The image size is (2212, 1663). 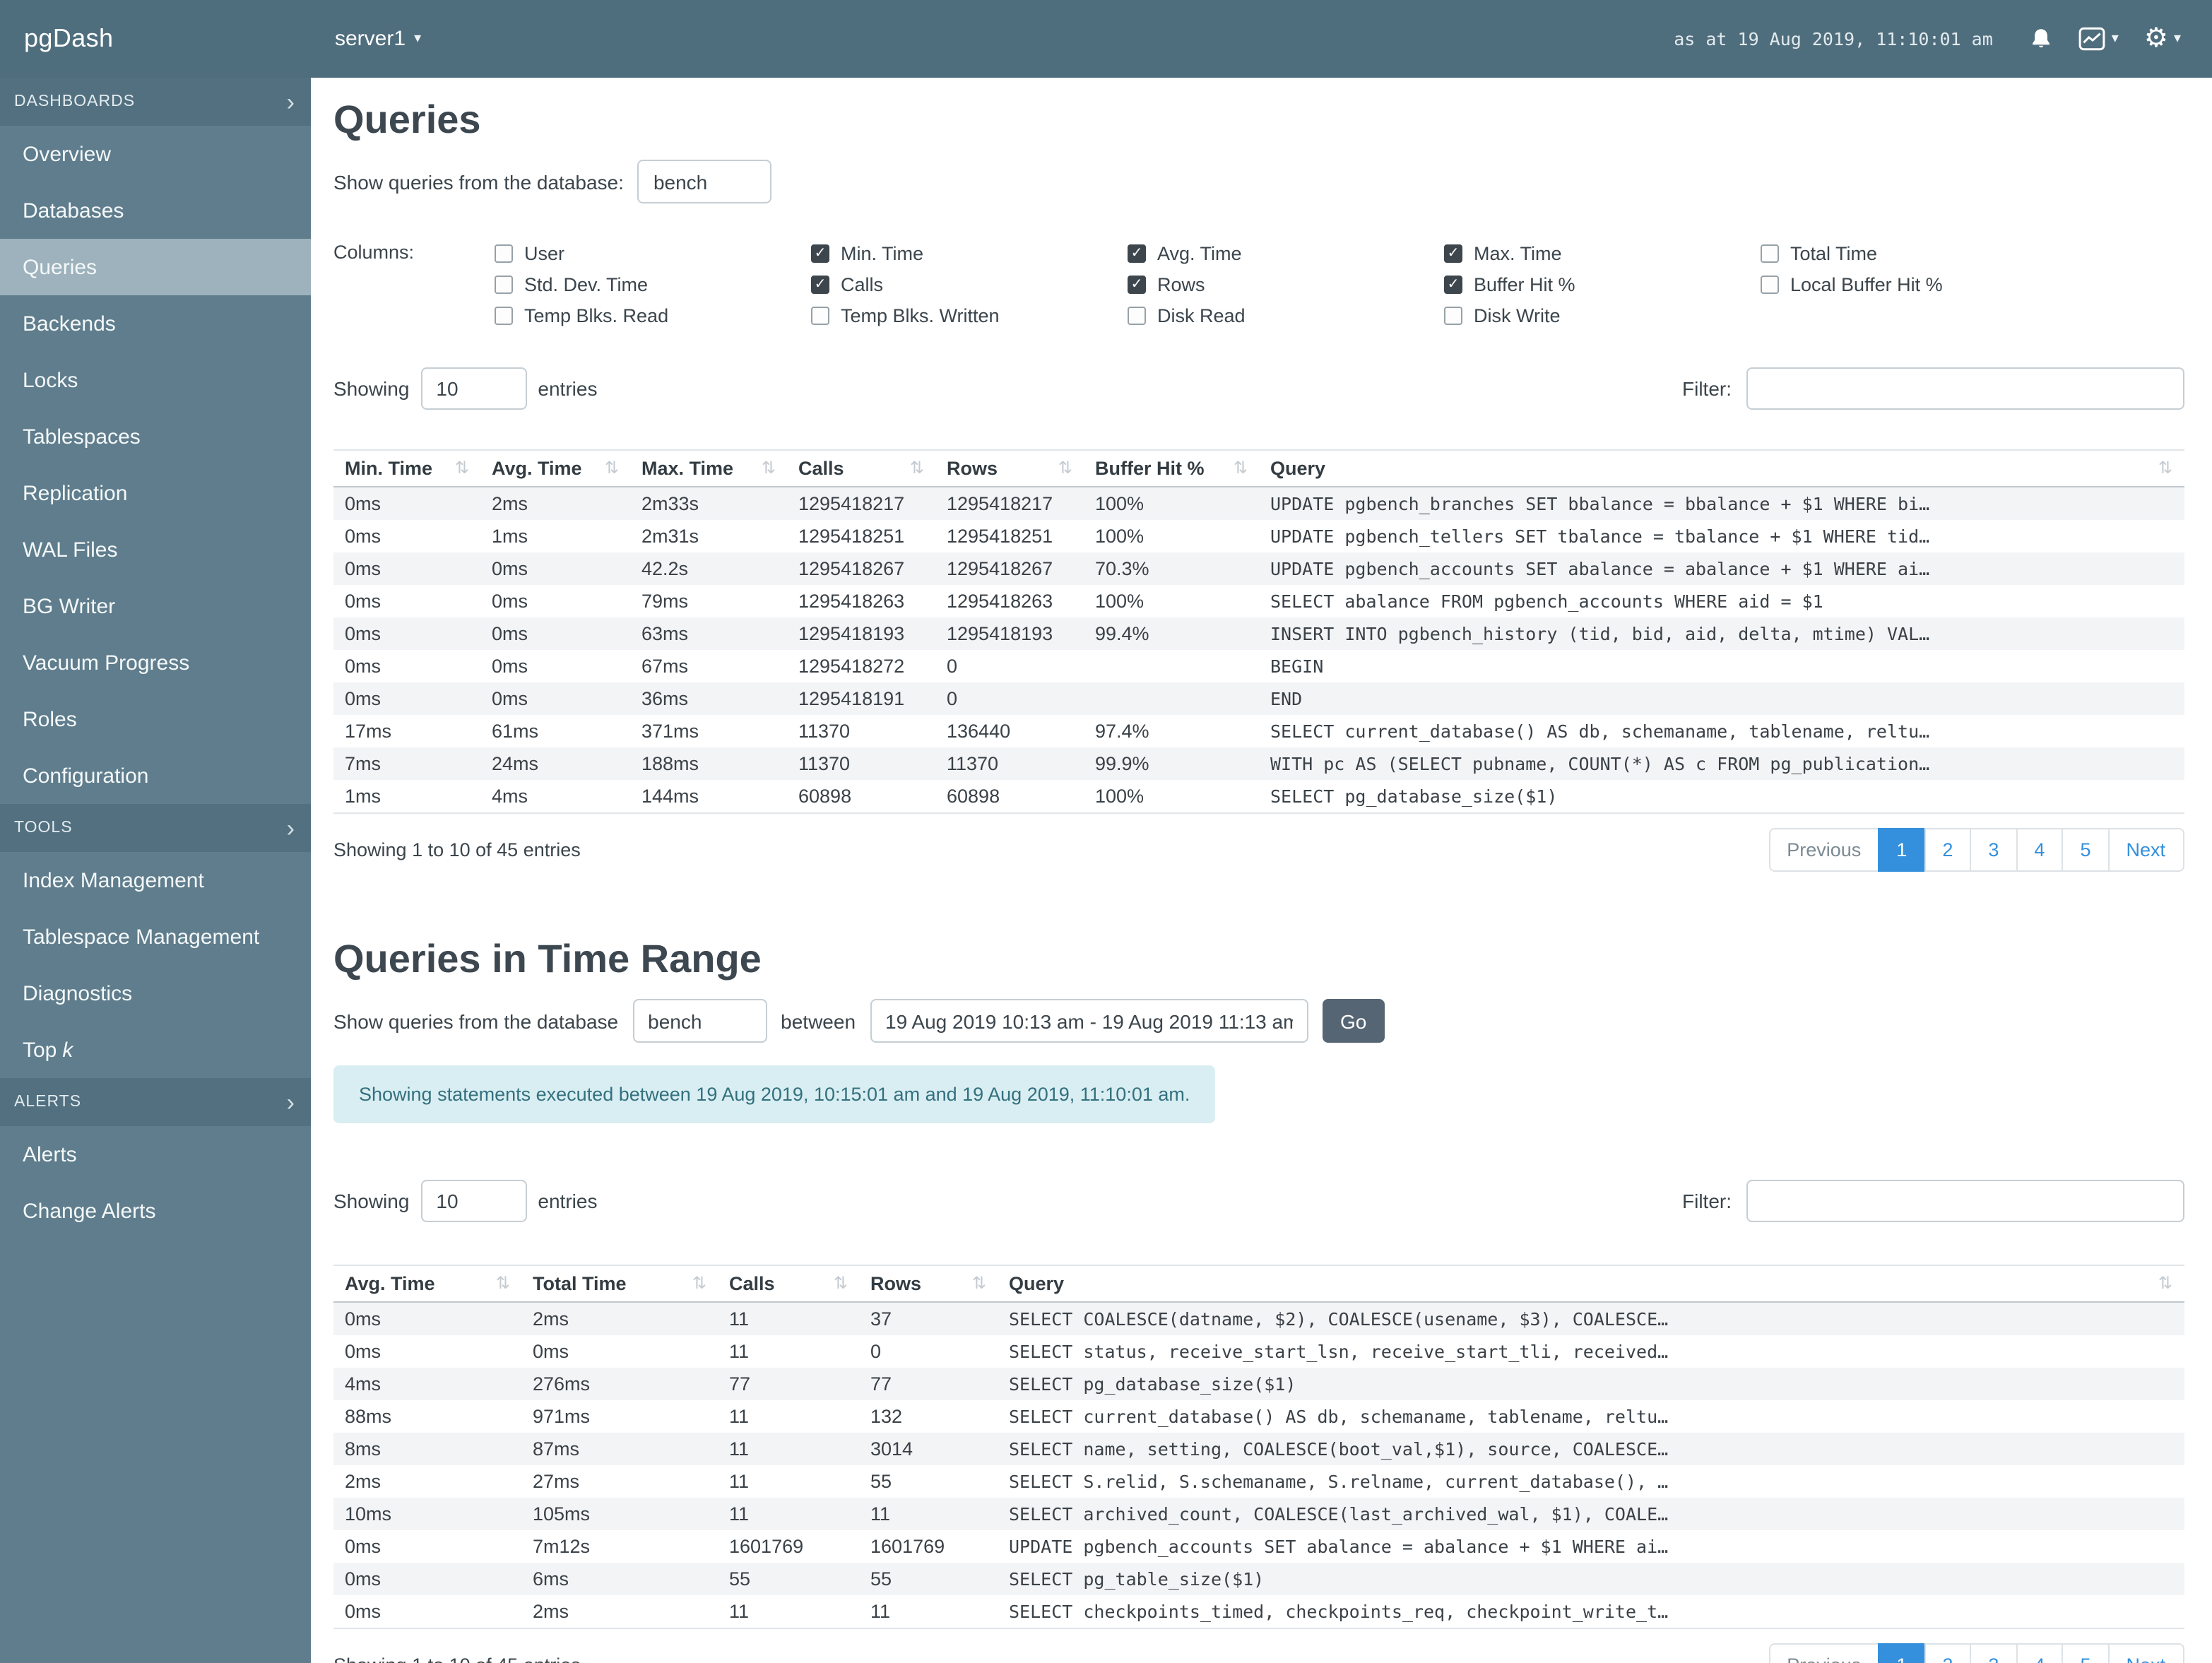 What do you see at coordinates (1286, 315) in the screenshot?
I see `column-toggle-disk-read: Disk Read` at bounding box center [1286, 315].